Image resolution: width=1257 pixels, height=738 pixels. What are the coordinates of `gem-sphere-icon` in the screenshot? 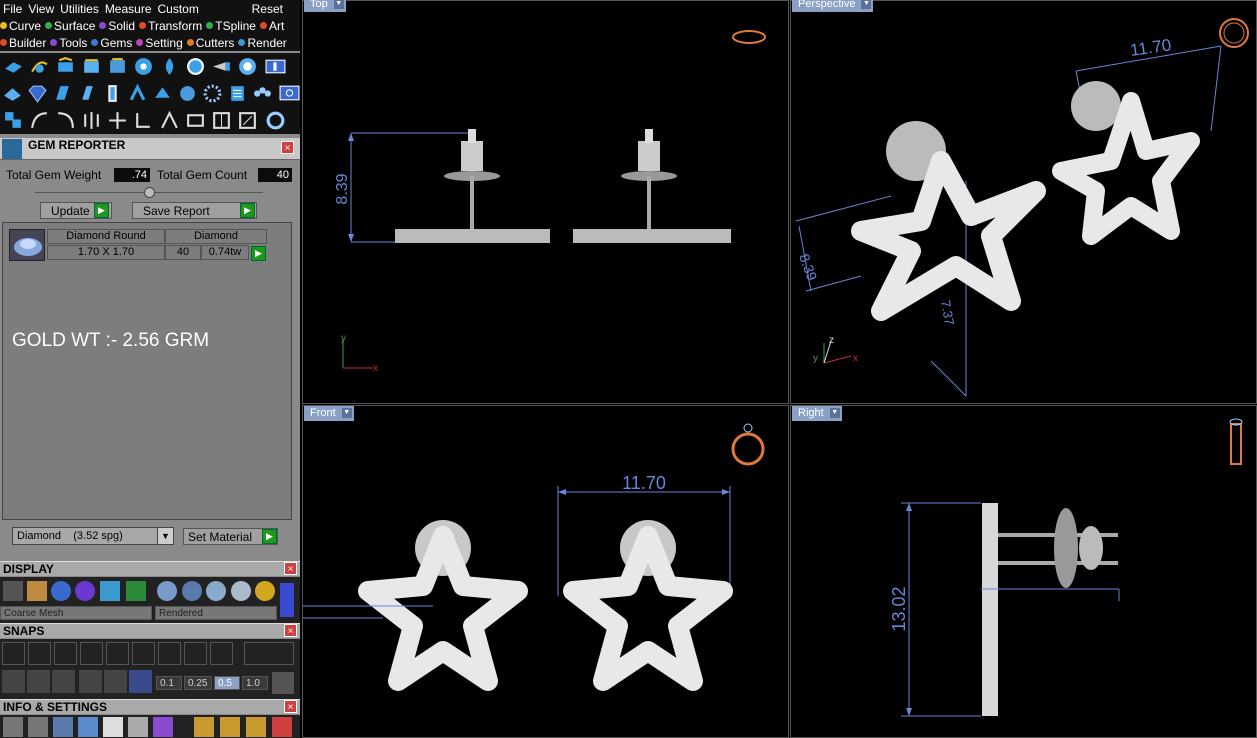 It's located at (187, 93).